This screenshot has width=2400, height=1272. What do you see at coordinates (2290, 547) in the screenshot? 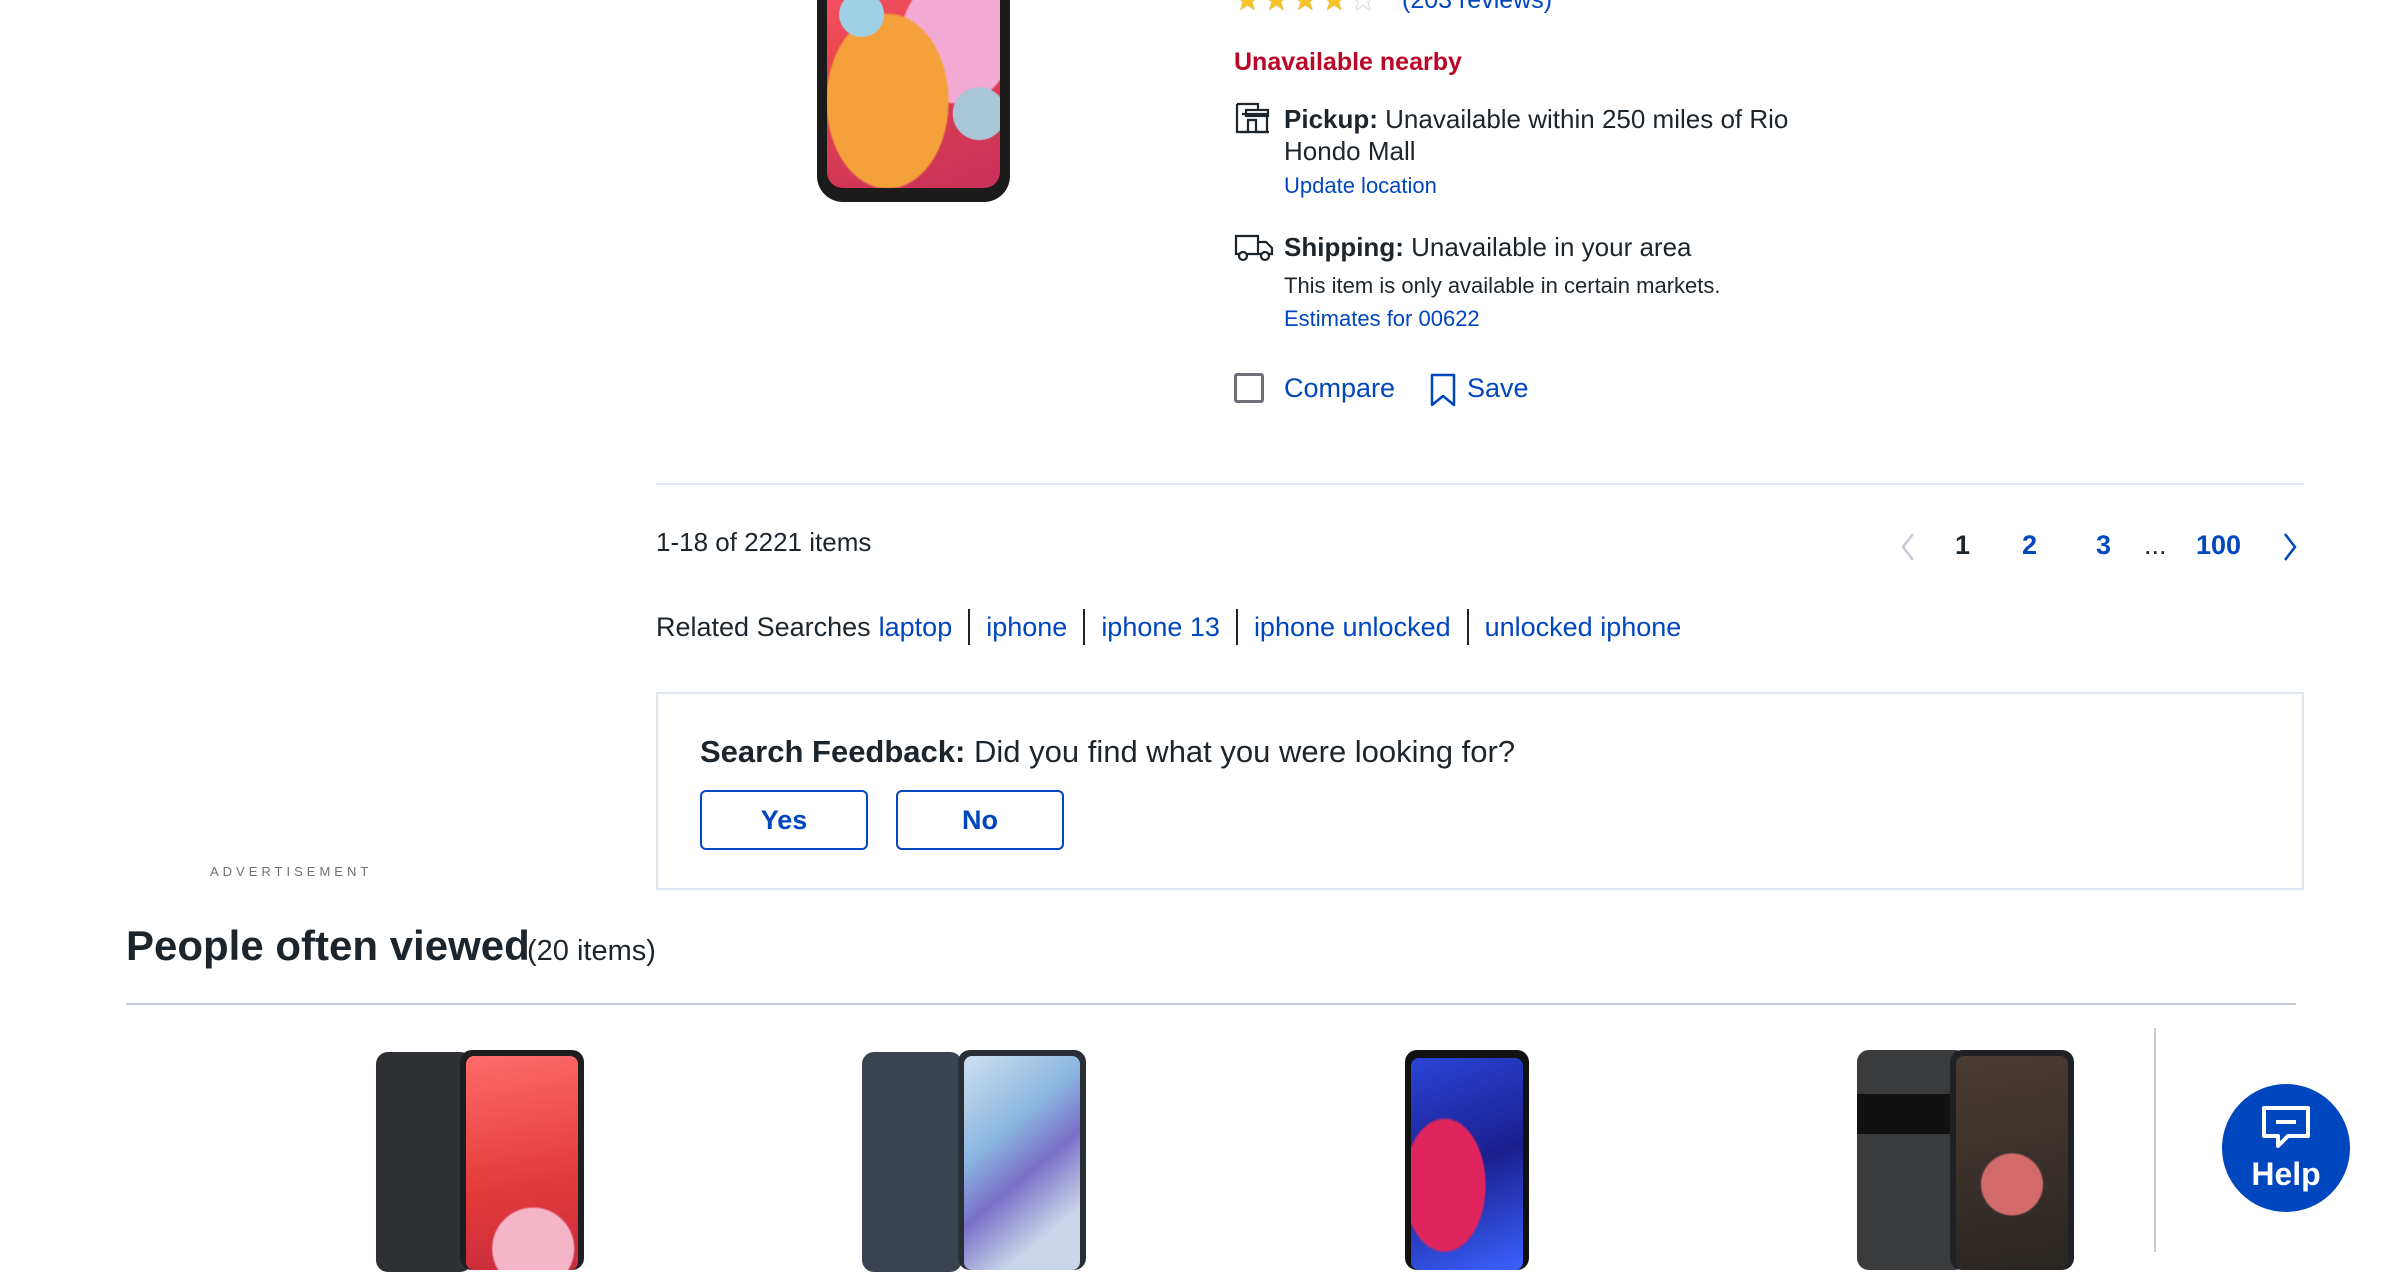
I see `chevron-right-icon` at bounding box center [2290, 547].